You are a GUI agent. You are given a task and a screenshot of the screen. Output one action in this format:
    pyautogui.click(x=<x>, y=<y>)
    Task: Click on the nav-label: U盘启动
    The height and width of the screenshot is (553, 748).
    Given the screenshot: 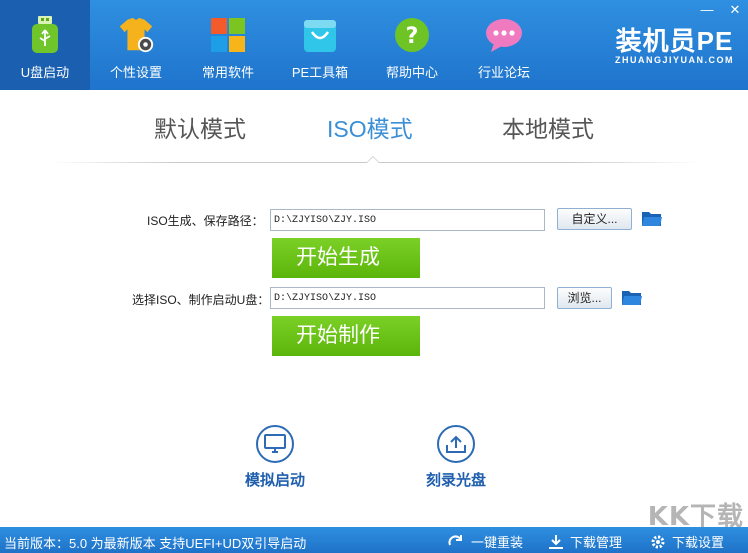 What is the action you would take?
    pyautogui.click(x=45, y=72)
    